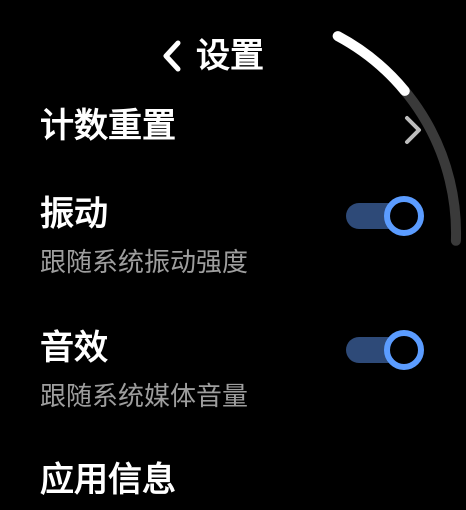 The width and height of the screenshot is (466, 510). What do you see at coordinates (230, 56) in the screenshot?
I see `page-title: 设置` at bounding box center [230, 56].